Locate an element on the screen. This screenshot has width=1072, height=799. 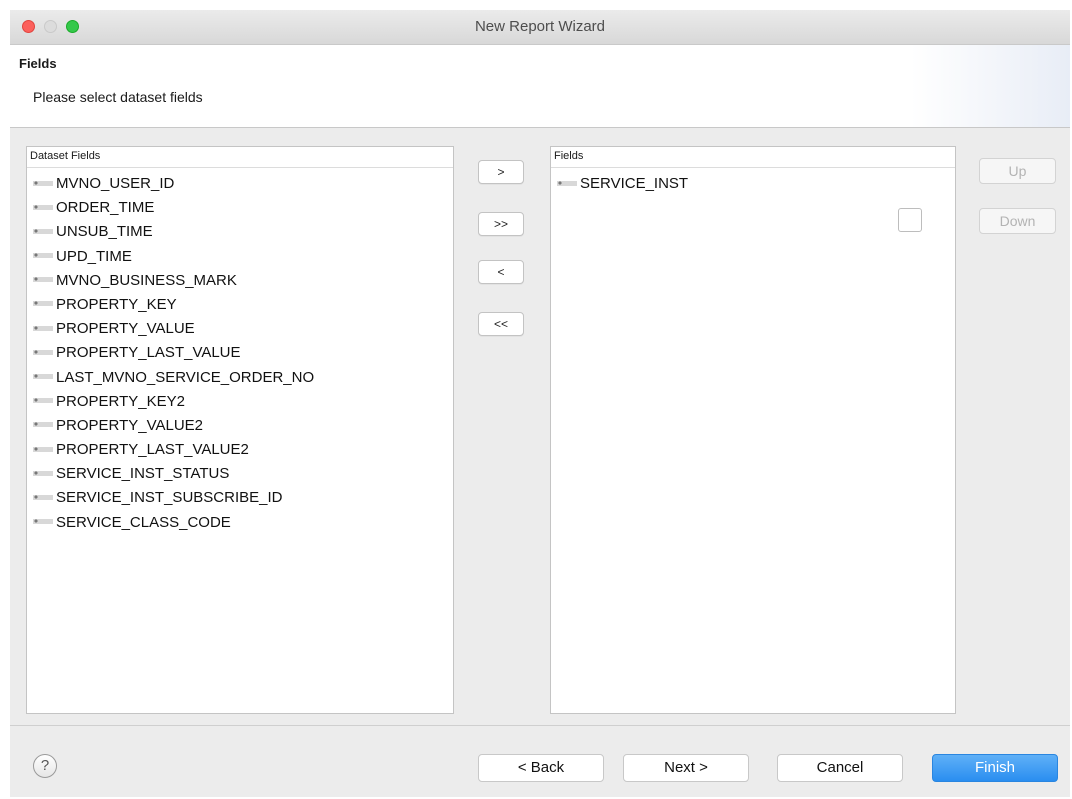
field-label: SERVICE_INST_STATUS is located at coordinates (143, 474).